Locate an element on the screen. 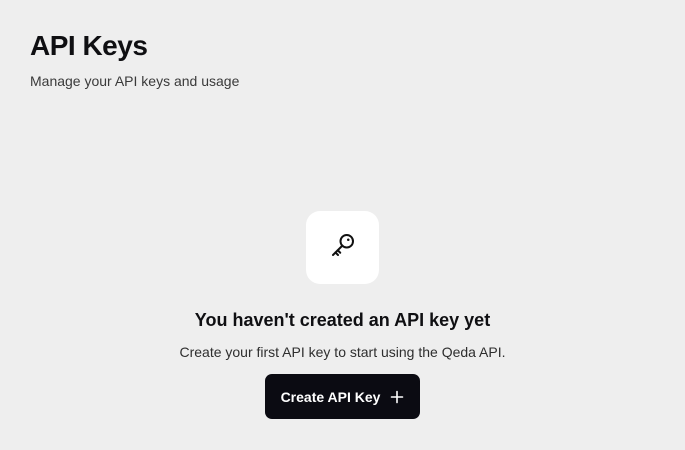 The height and width of the screenshot is (450, 685). plus-icon is located at coordinates (397, 397).